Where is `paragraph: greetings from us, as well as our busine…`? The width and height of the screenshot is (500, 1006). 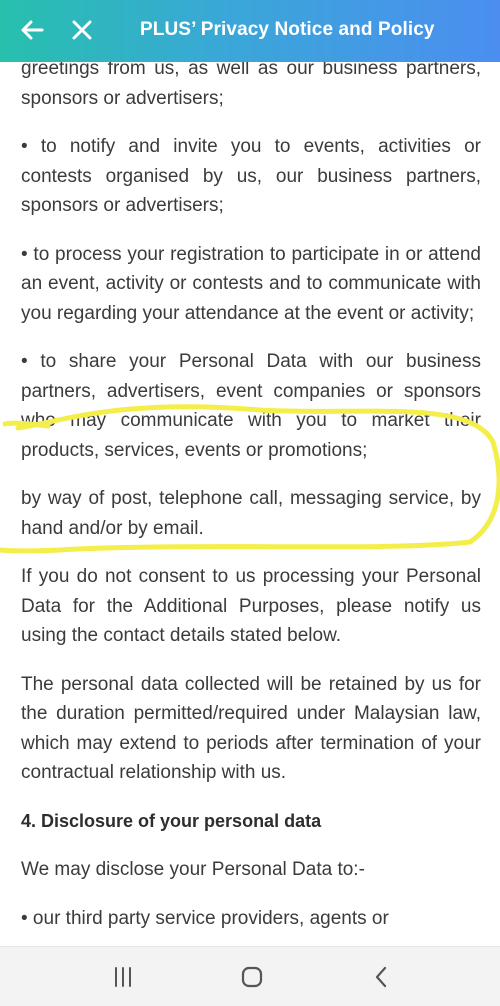 paragraph: greetings from us, as well as our busine… is located at coordinates (251, 85).